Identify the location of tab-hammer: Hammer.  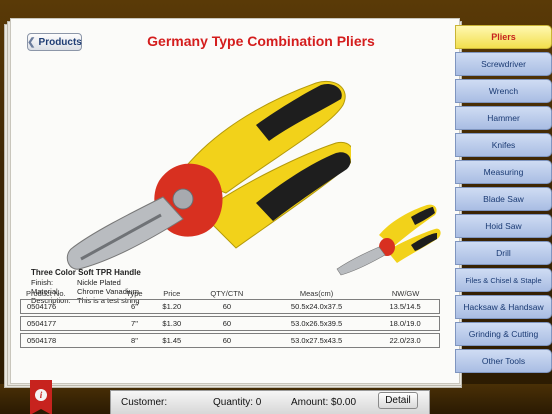
(503, 118).